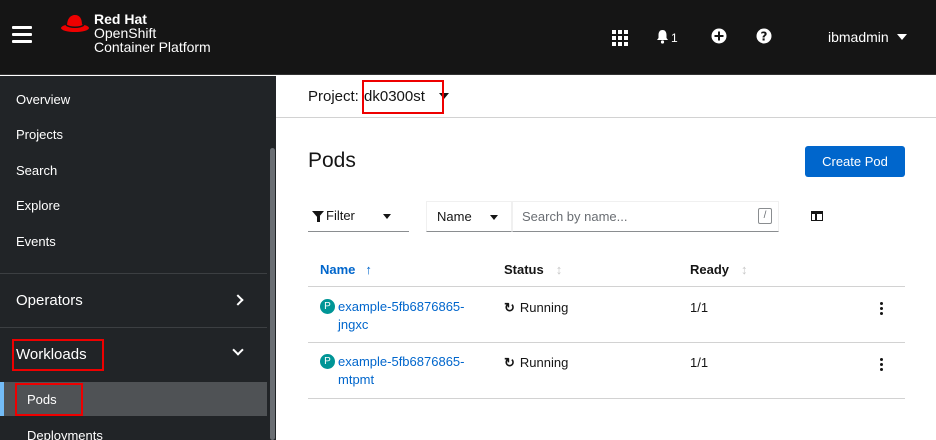 This screenshot has height=440, width=936. I want to click on notifications-button: 1, so click(667, 37).